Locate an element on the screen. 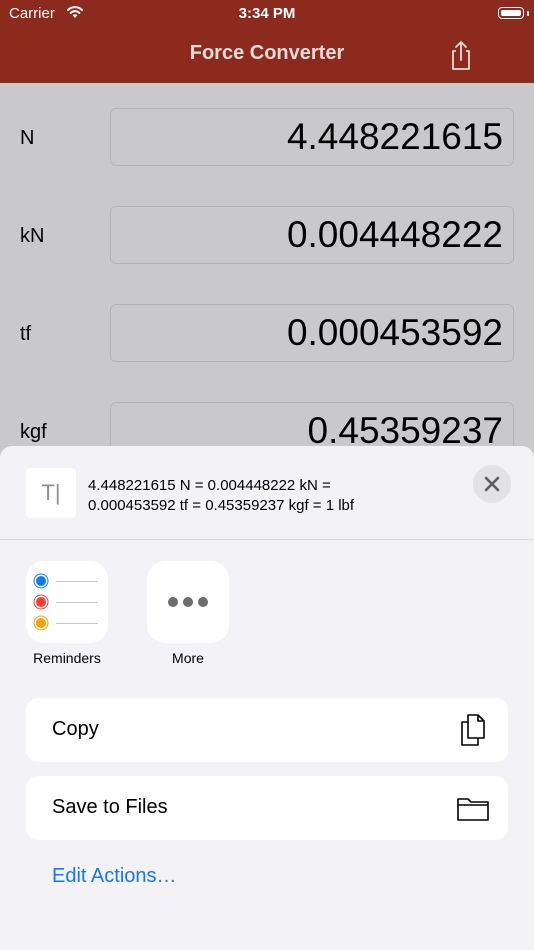 This screenshot has width=534, height=950. status-time: 3:34 PM is located at coordinates (267, 13).